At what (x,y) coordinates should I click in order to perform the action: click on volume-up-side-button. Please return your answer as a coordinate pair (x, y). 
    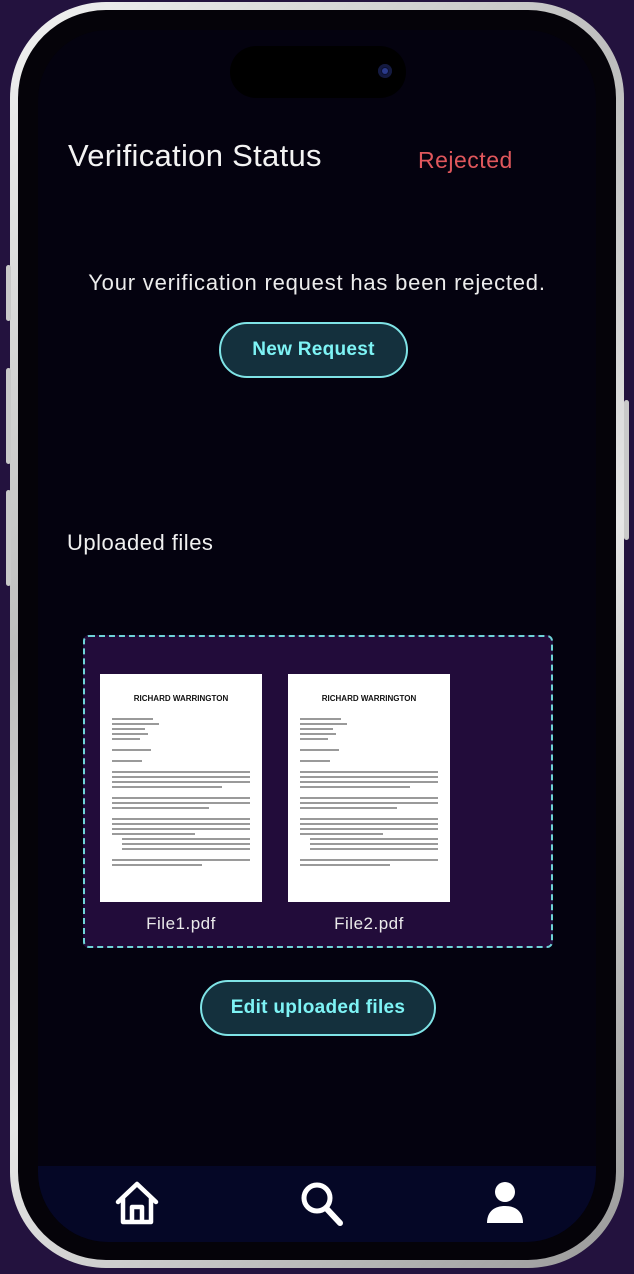
    Looking at the image, I should click on (8, 416).